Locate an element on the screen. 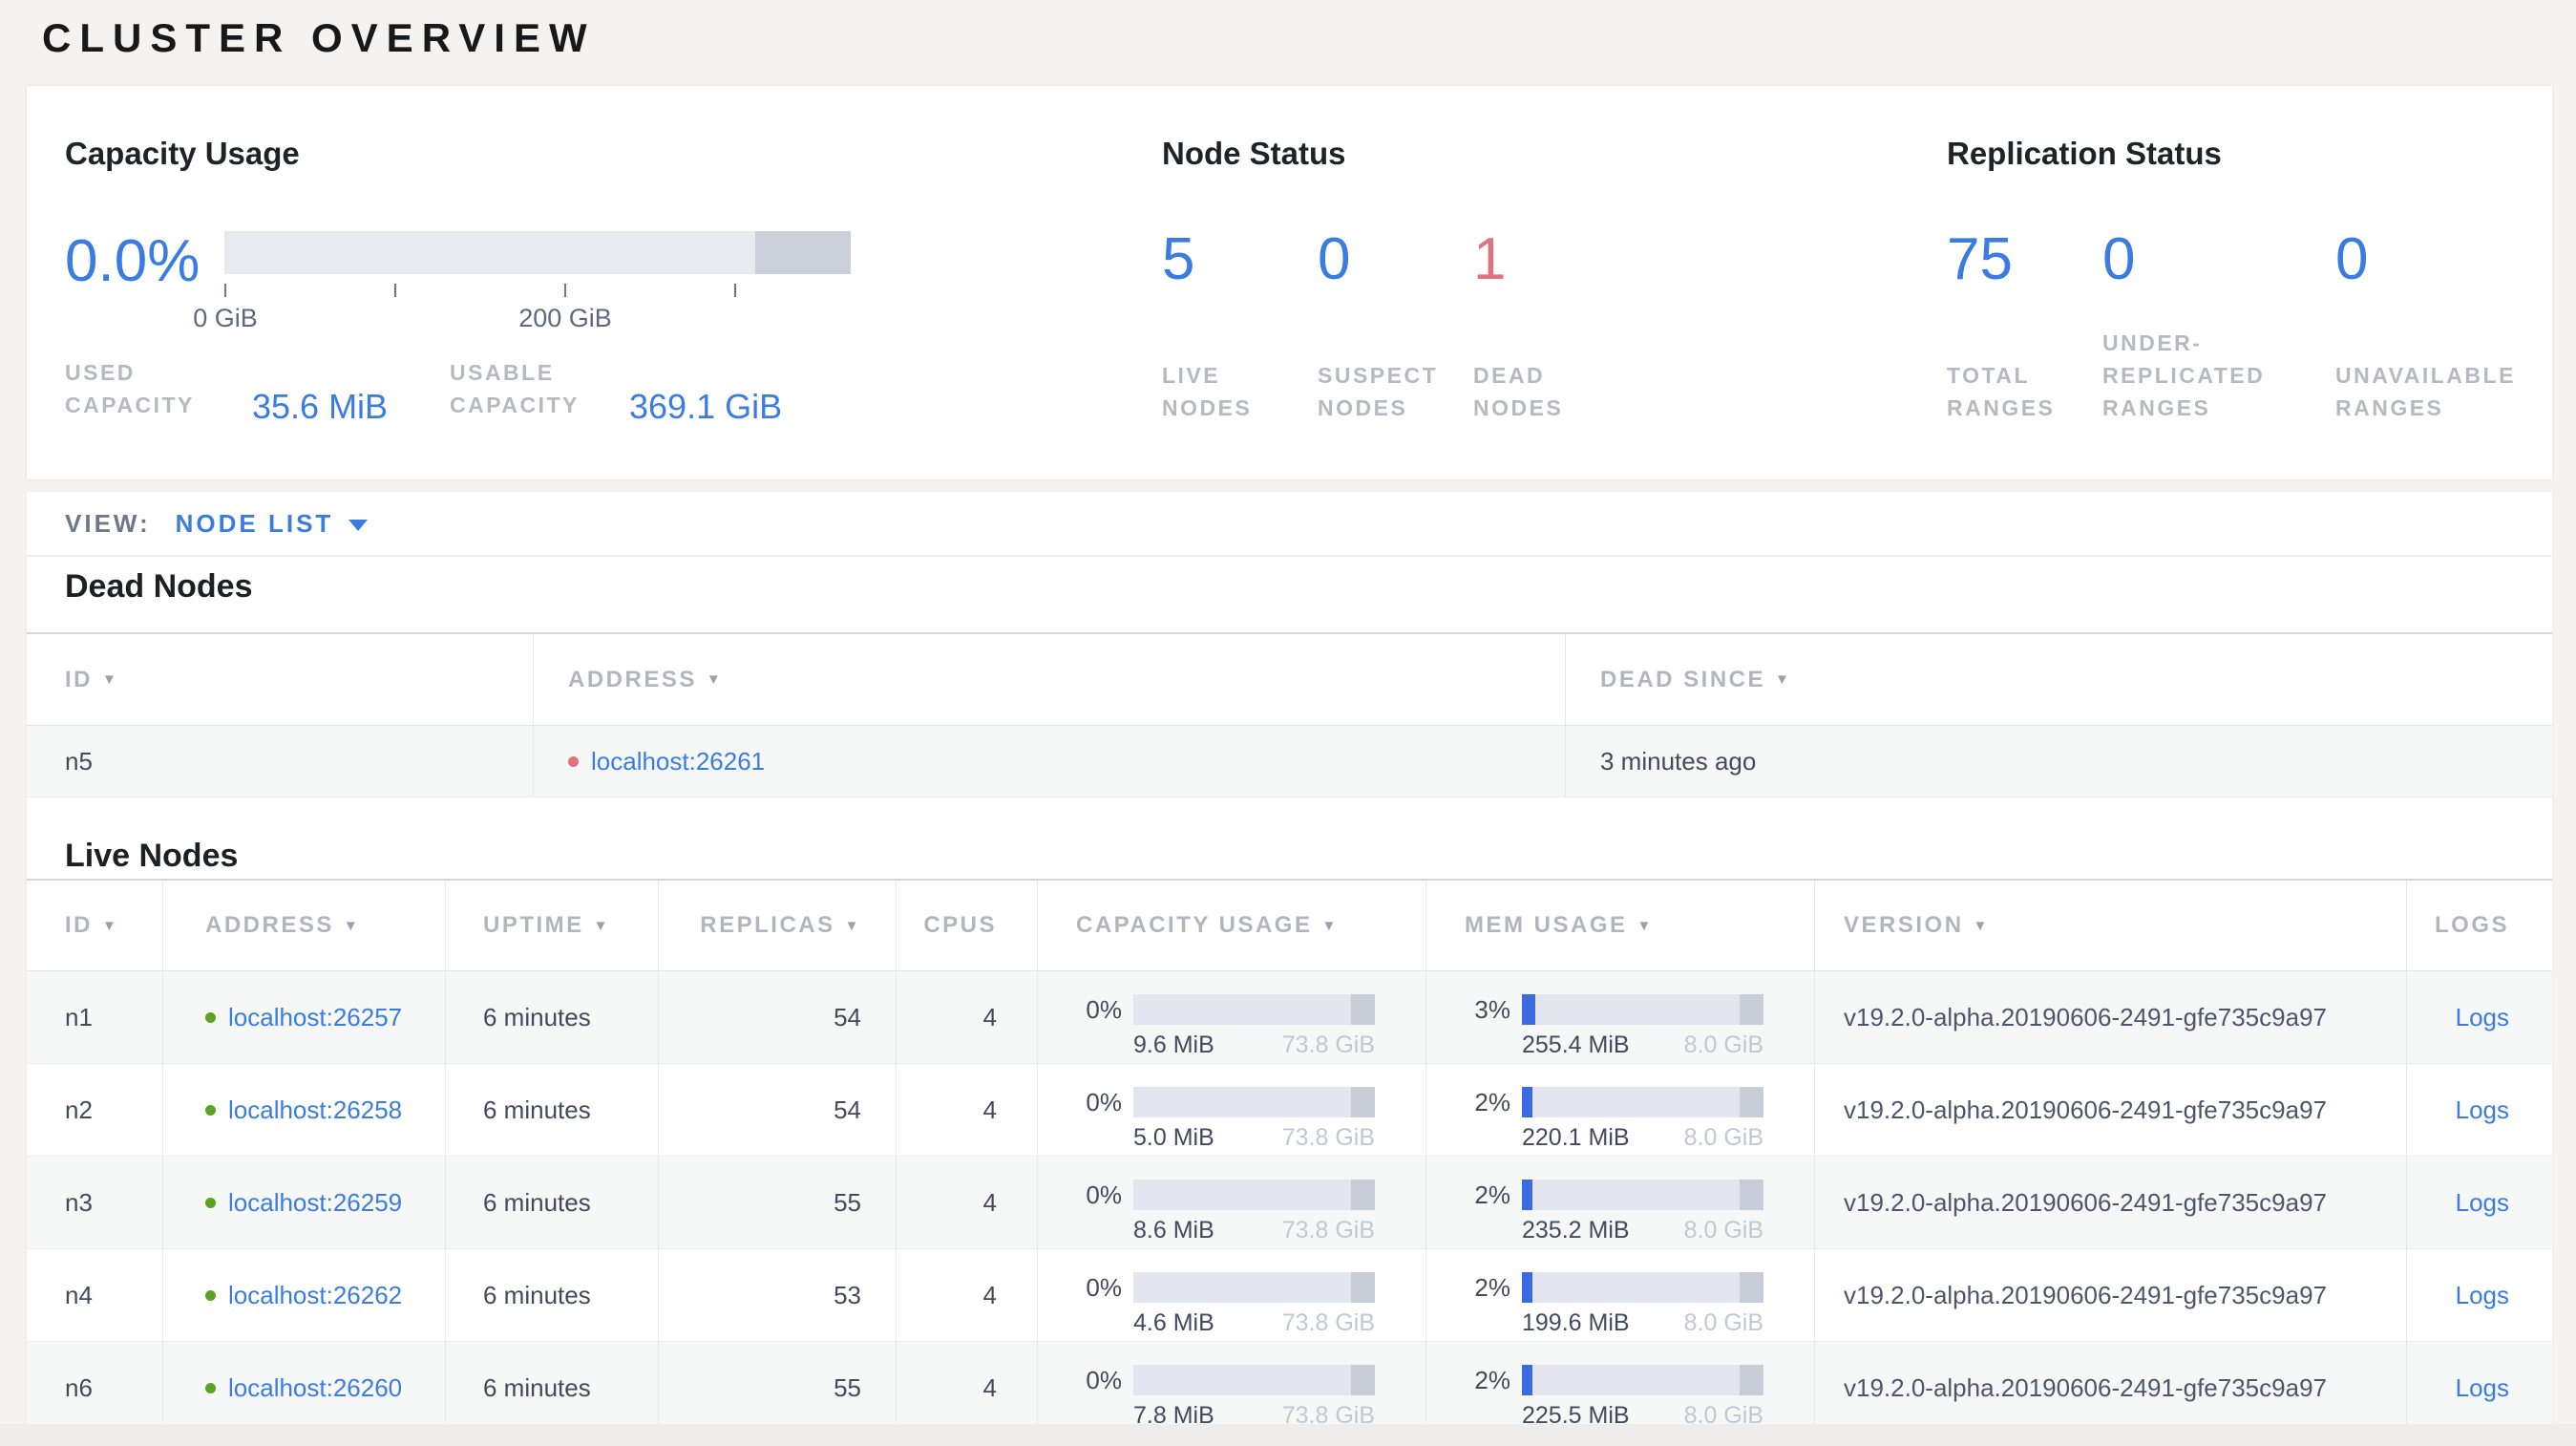 This screenshot has height=1446, width=2576. column-header-cpus: CPUS is located at coordinates (966, 926).